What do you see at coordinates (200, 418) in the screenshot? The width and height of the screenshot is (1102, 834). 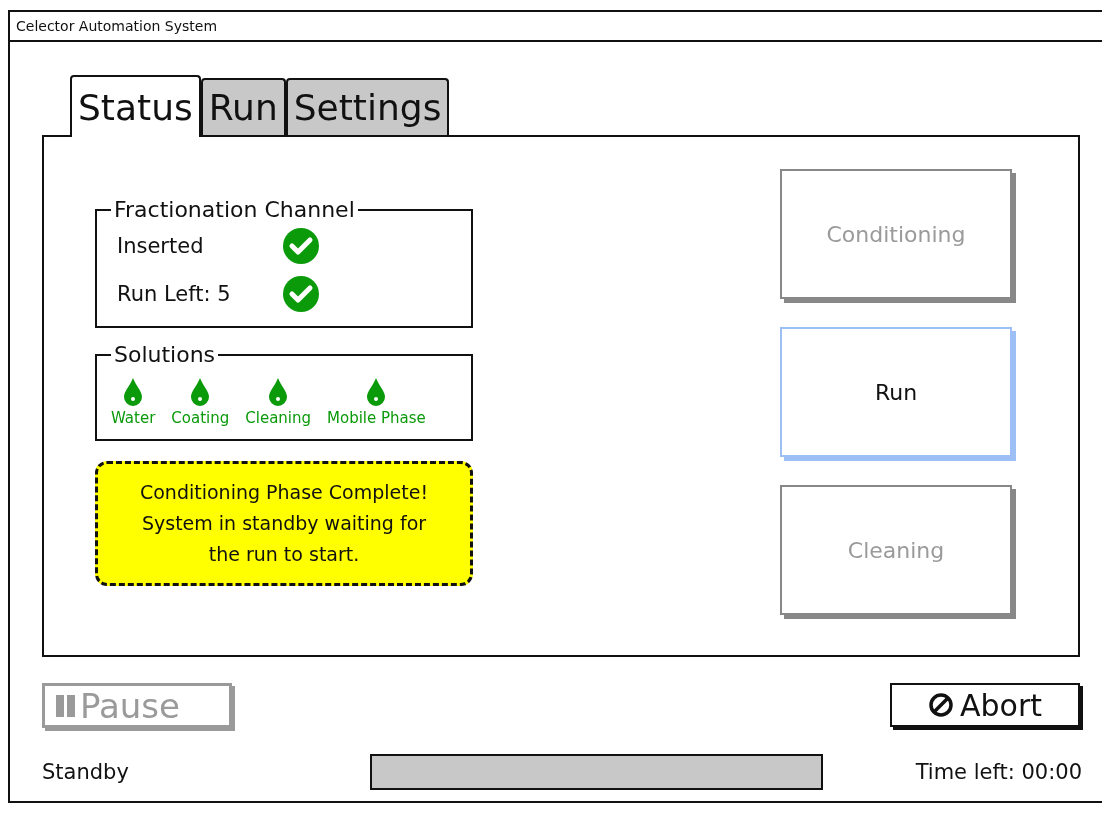 I see `solution-label: Coating` at bounding box center [200, 418].